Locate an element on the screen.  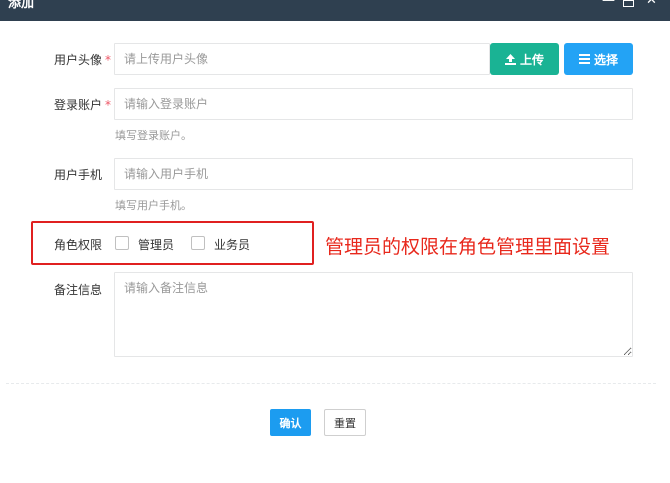
list-icon is located at coordinates (584, 59).